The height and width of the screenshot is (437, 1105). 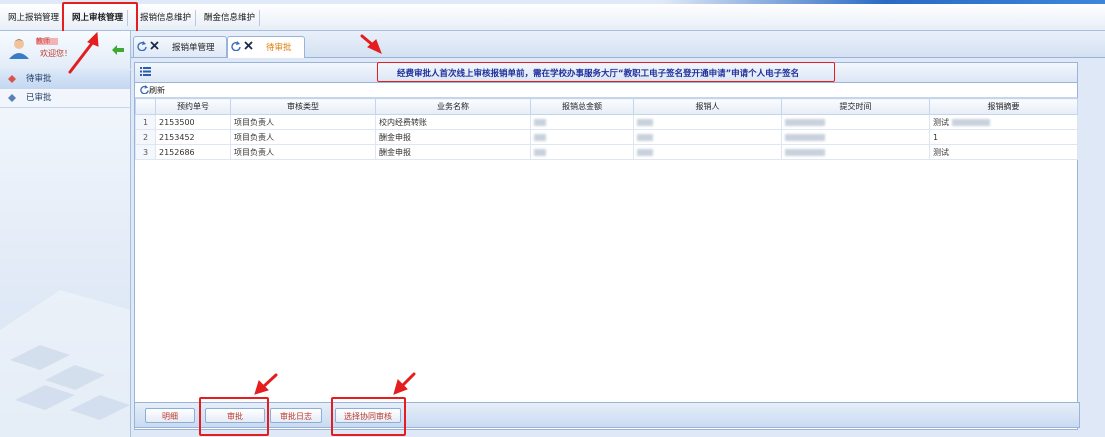 What do you see at coordinates (707, 106) in the screenshot?
I see `column-header: 报销人` at bounding box center [707, 106].